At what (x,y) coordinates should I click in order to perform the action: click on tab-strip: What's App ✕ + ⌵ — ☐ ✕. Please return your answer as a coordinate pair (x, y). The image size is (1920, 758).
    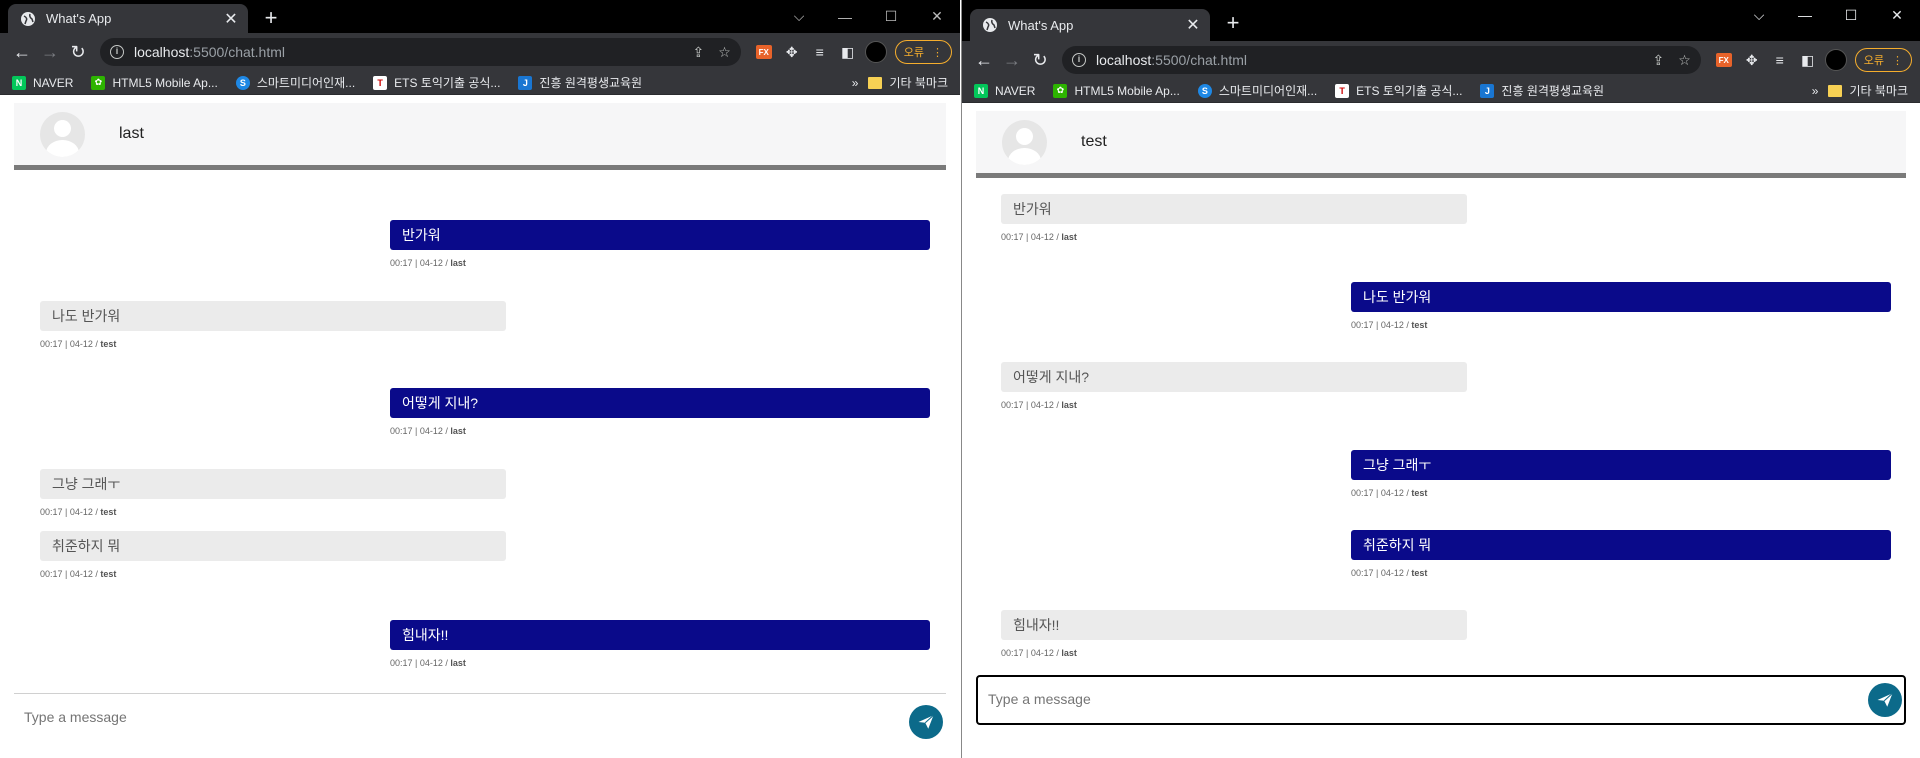
    Looking at the image, I should click on (1441, 20).